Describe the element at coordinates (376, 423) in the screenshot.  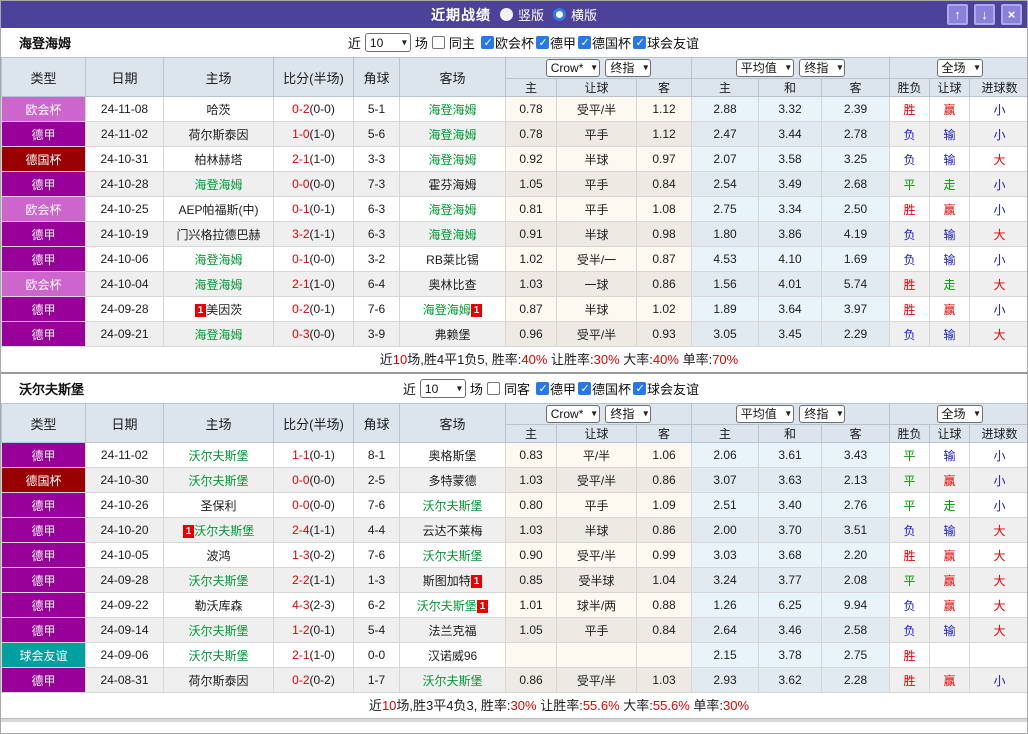
I see `col-corner: 角球` at that location.